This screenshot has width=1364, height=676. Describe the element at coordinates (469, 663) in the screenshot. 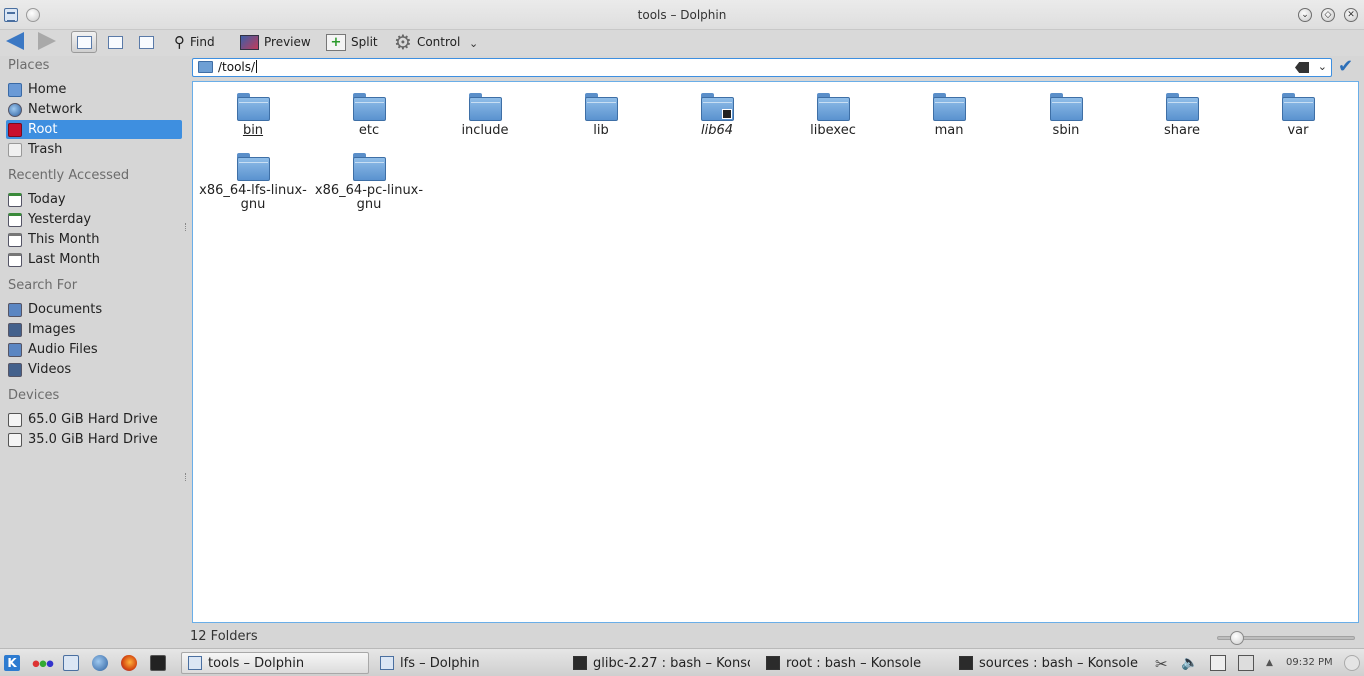

I see `task-lfs-dolphin: lfs – Dolphin` at that location.